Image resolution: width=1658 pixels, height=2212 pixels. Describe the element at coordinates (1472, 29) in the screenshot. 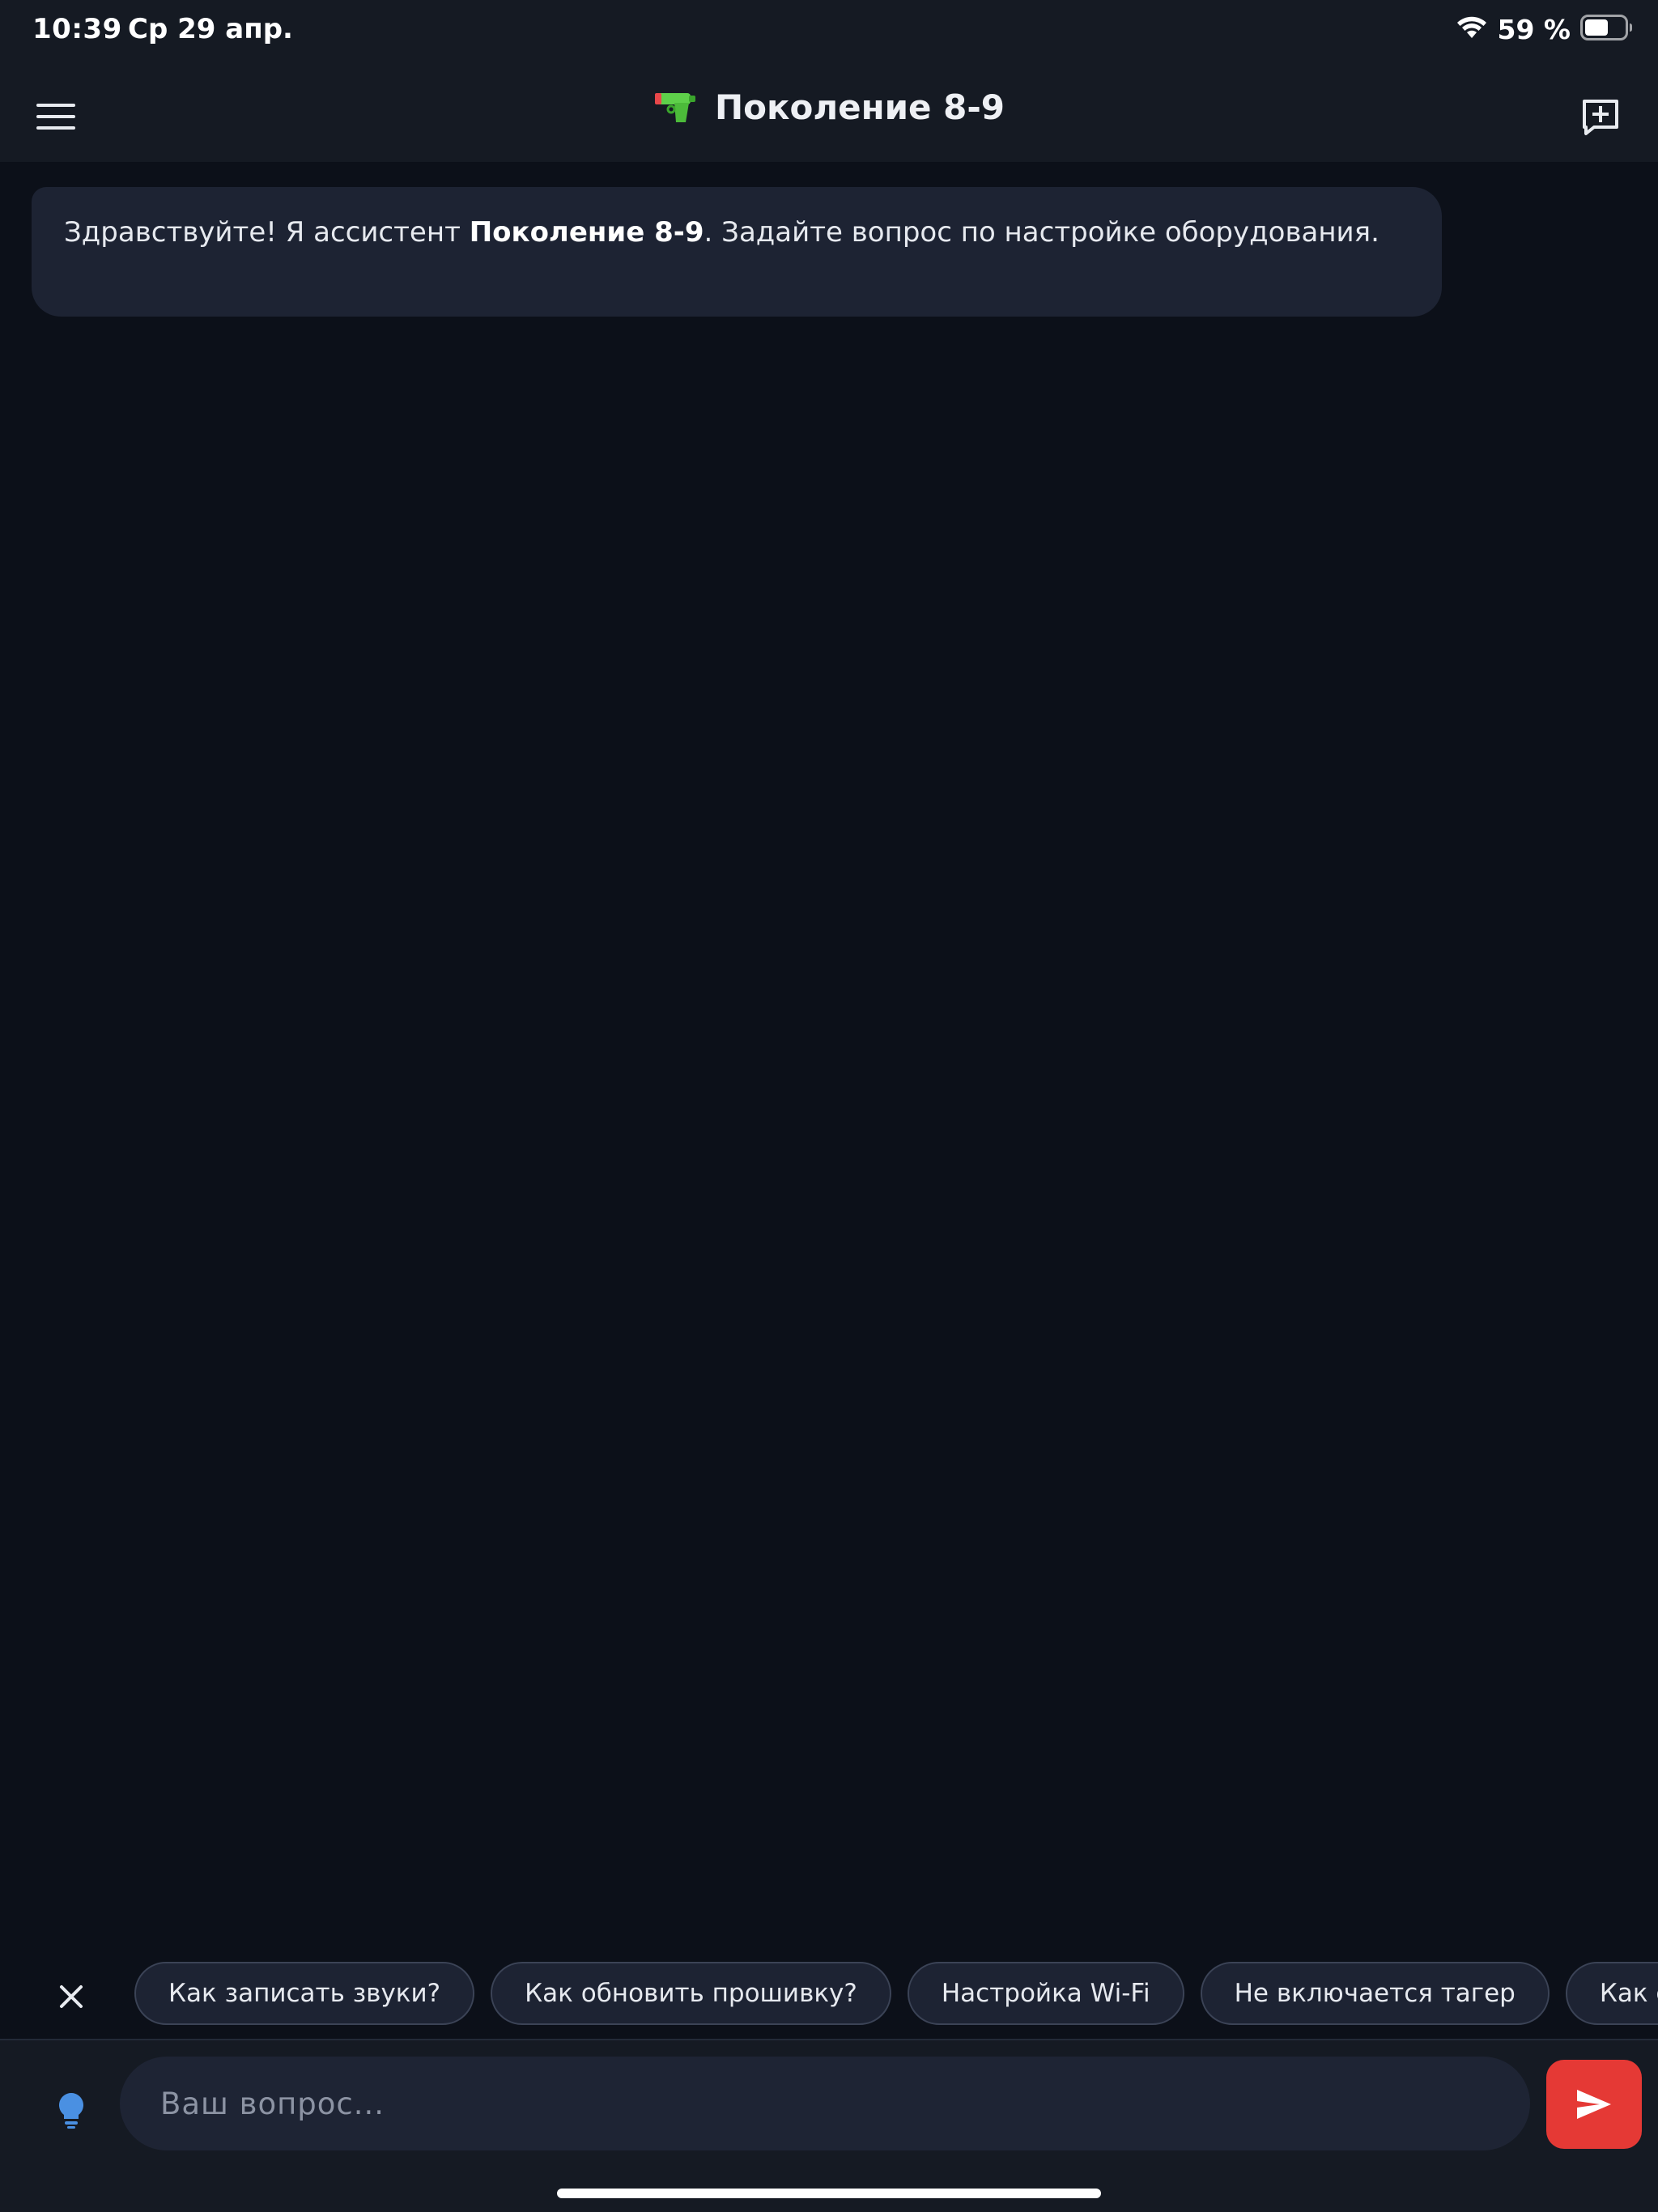

I see `wifi-icon` at that location.